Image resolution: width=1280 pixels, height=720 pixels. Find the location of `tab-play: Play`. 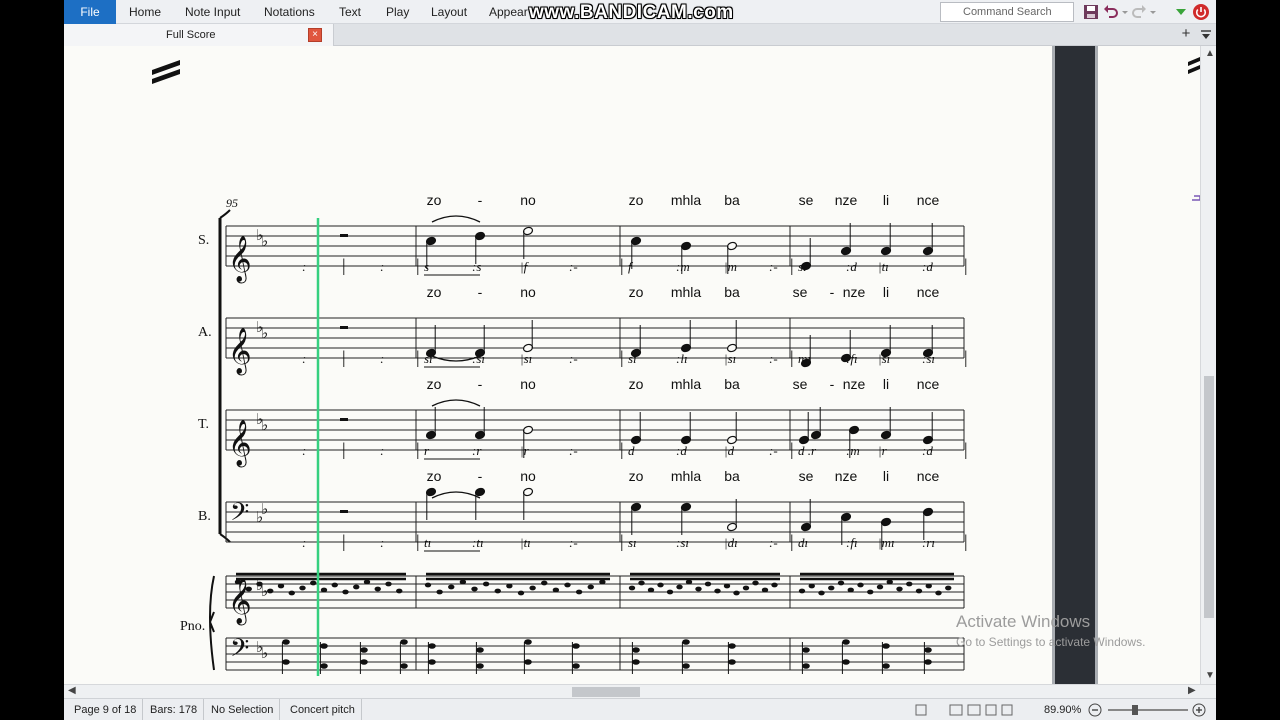

tab-play: Play is located at coordinates (397, 12).